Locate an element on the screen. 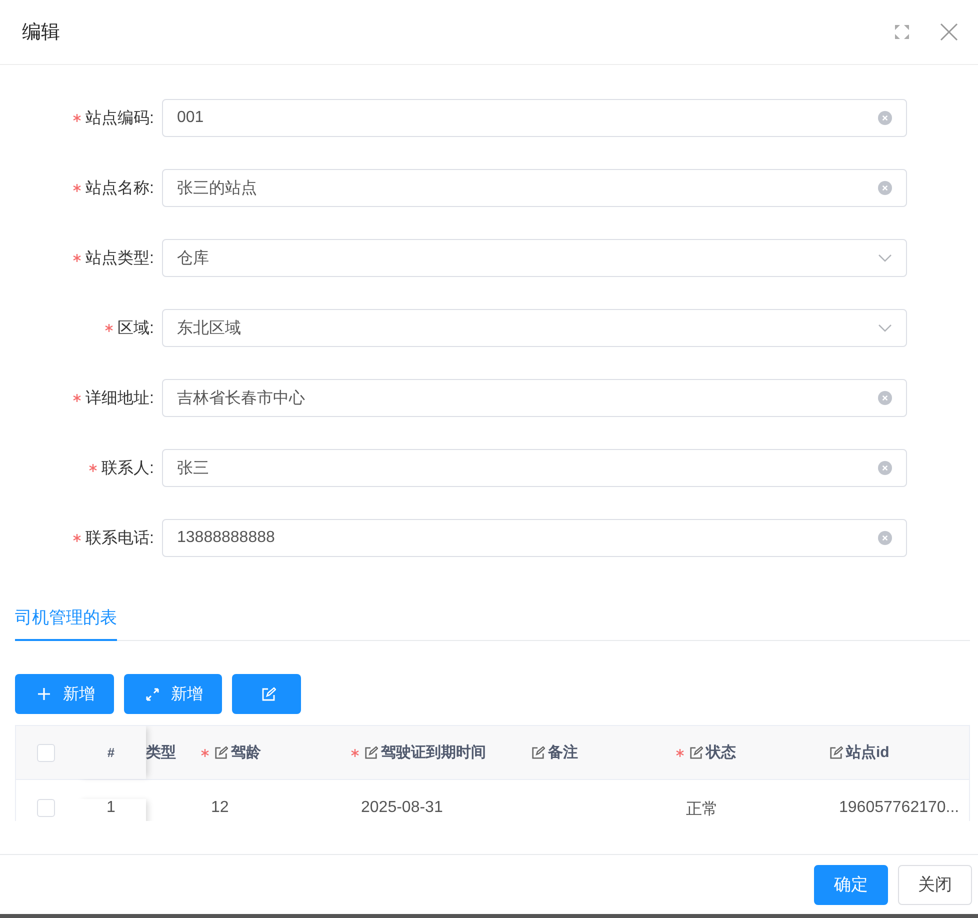 Image resolution: width=978 pixels, height=918 pixels. field-label: 站点名称: is located at coordinates (120, 188).